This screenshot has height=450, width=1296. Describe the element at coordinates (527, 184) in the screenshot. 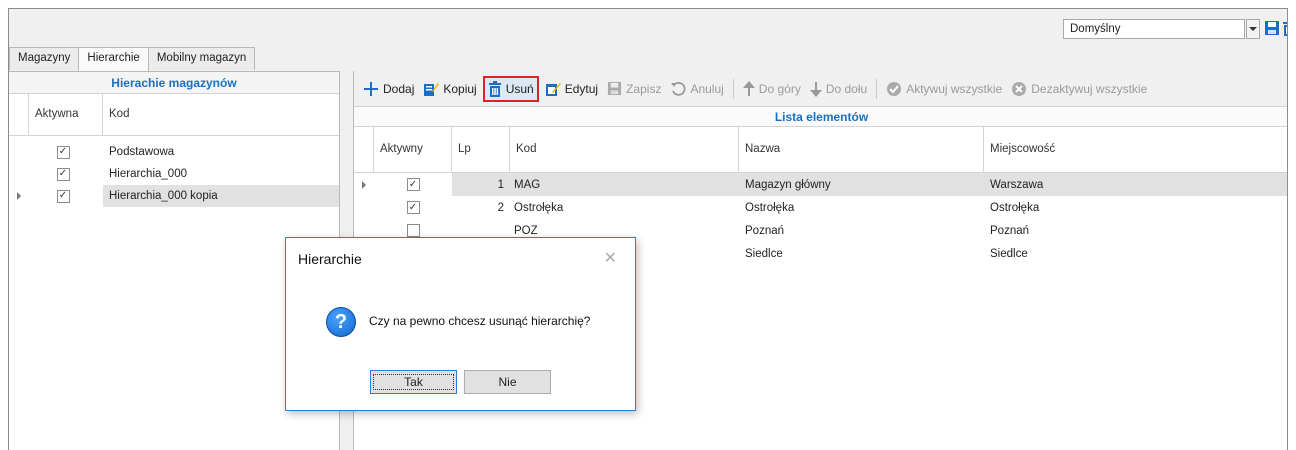

I see `row-code: MAG` at that location.